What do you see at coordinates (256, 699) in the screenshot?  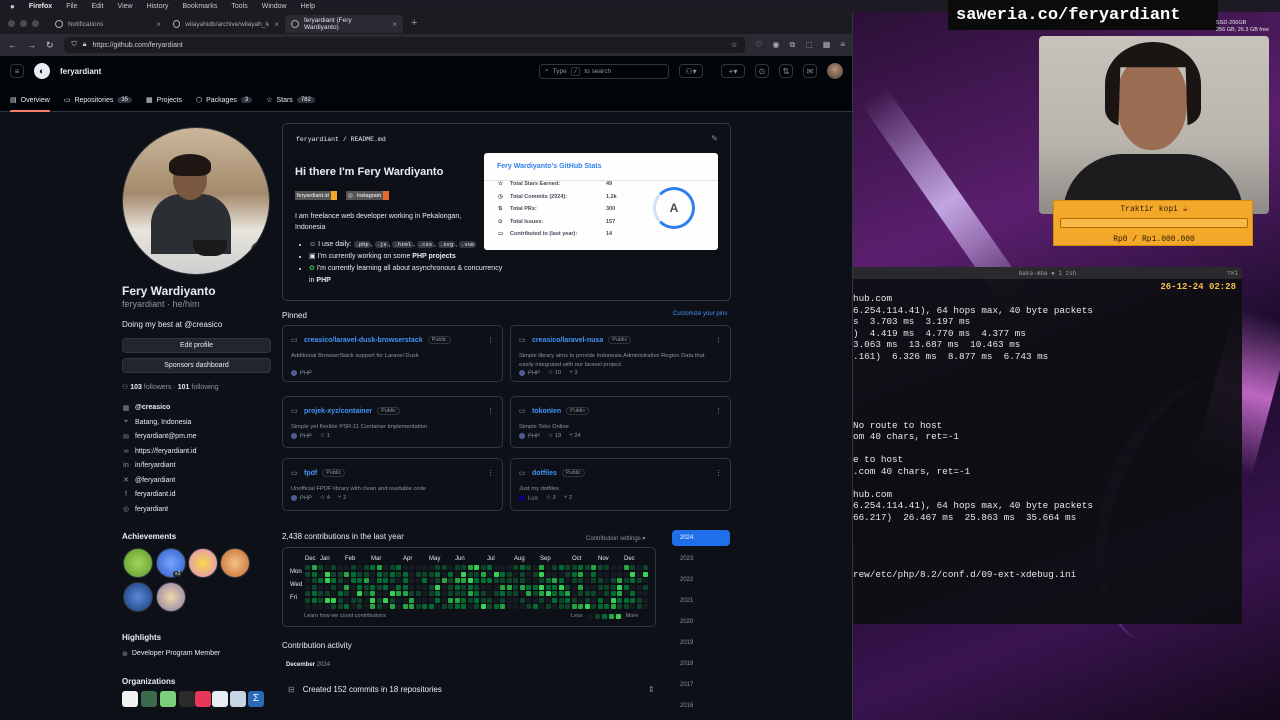 I see `org-sigma-icon: Σ` at bounding box center [256, 699].